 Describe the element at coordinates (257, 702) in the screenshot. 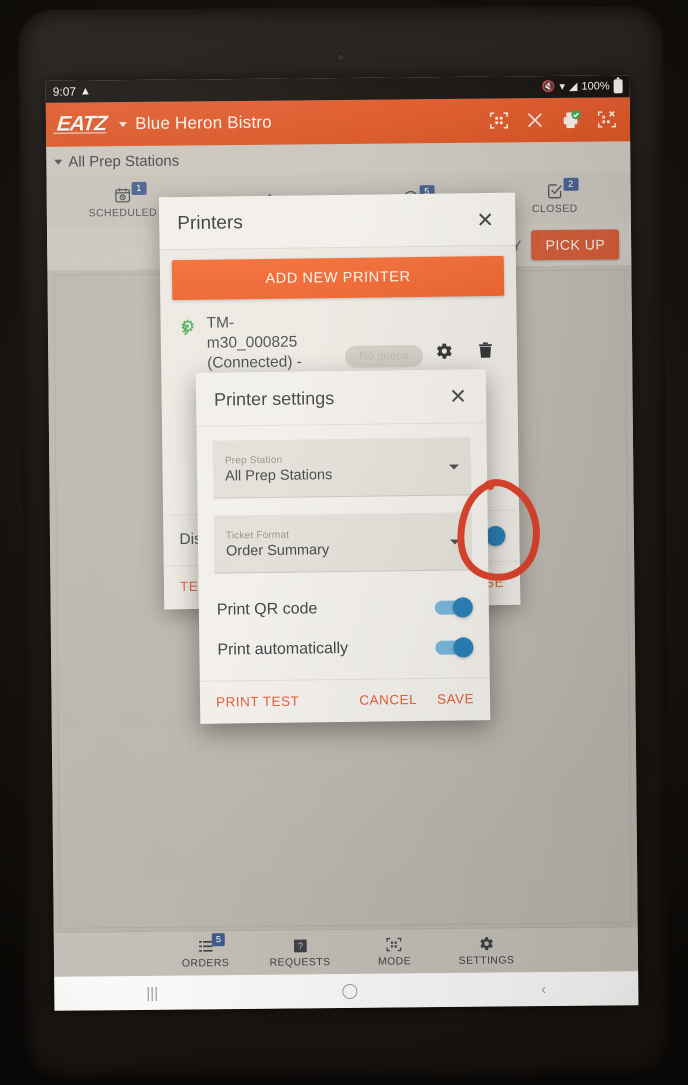

I see `print-test-button: PRINT TEST` at that location.